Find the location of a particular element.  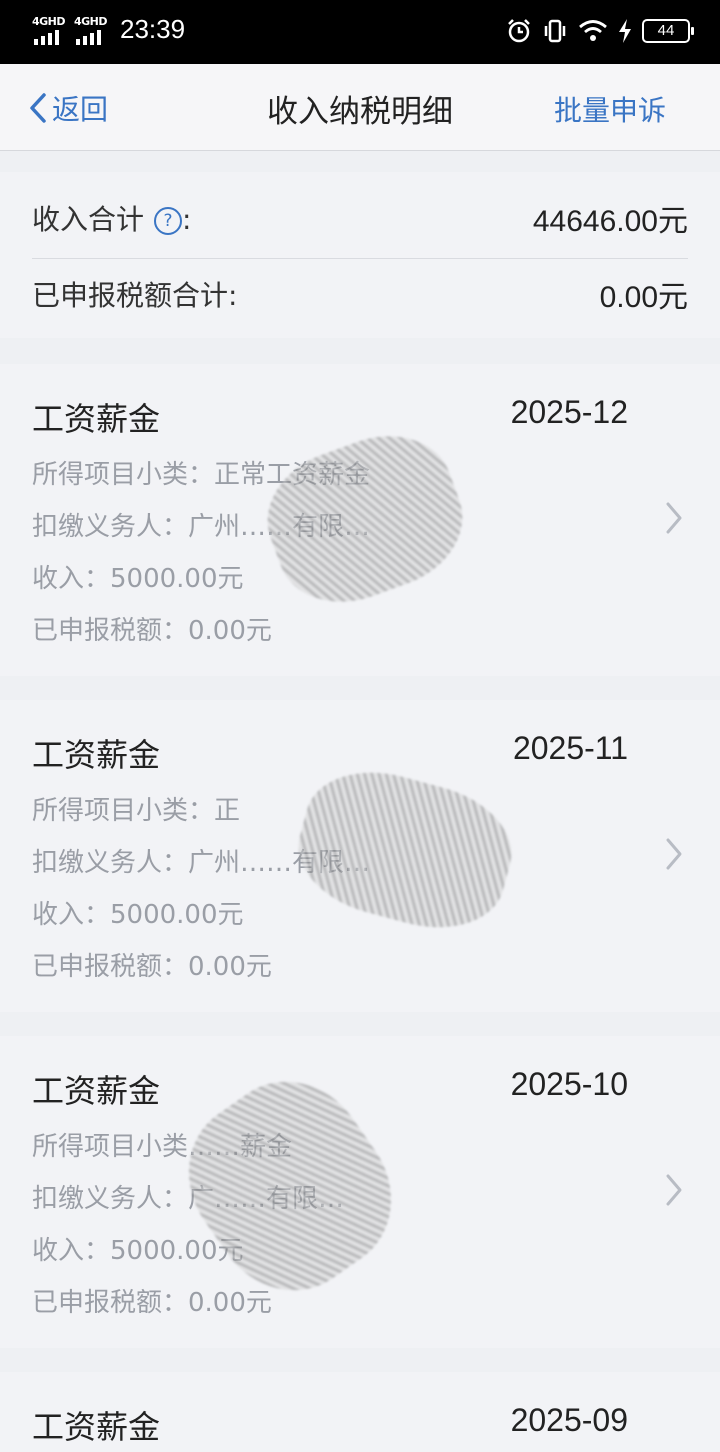

vibrate-icon is located at coordinates (555, 31).